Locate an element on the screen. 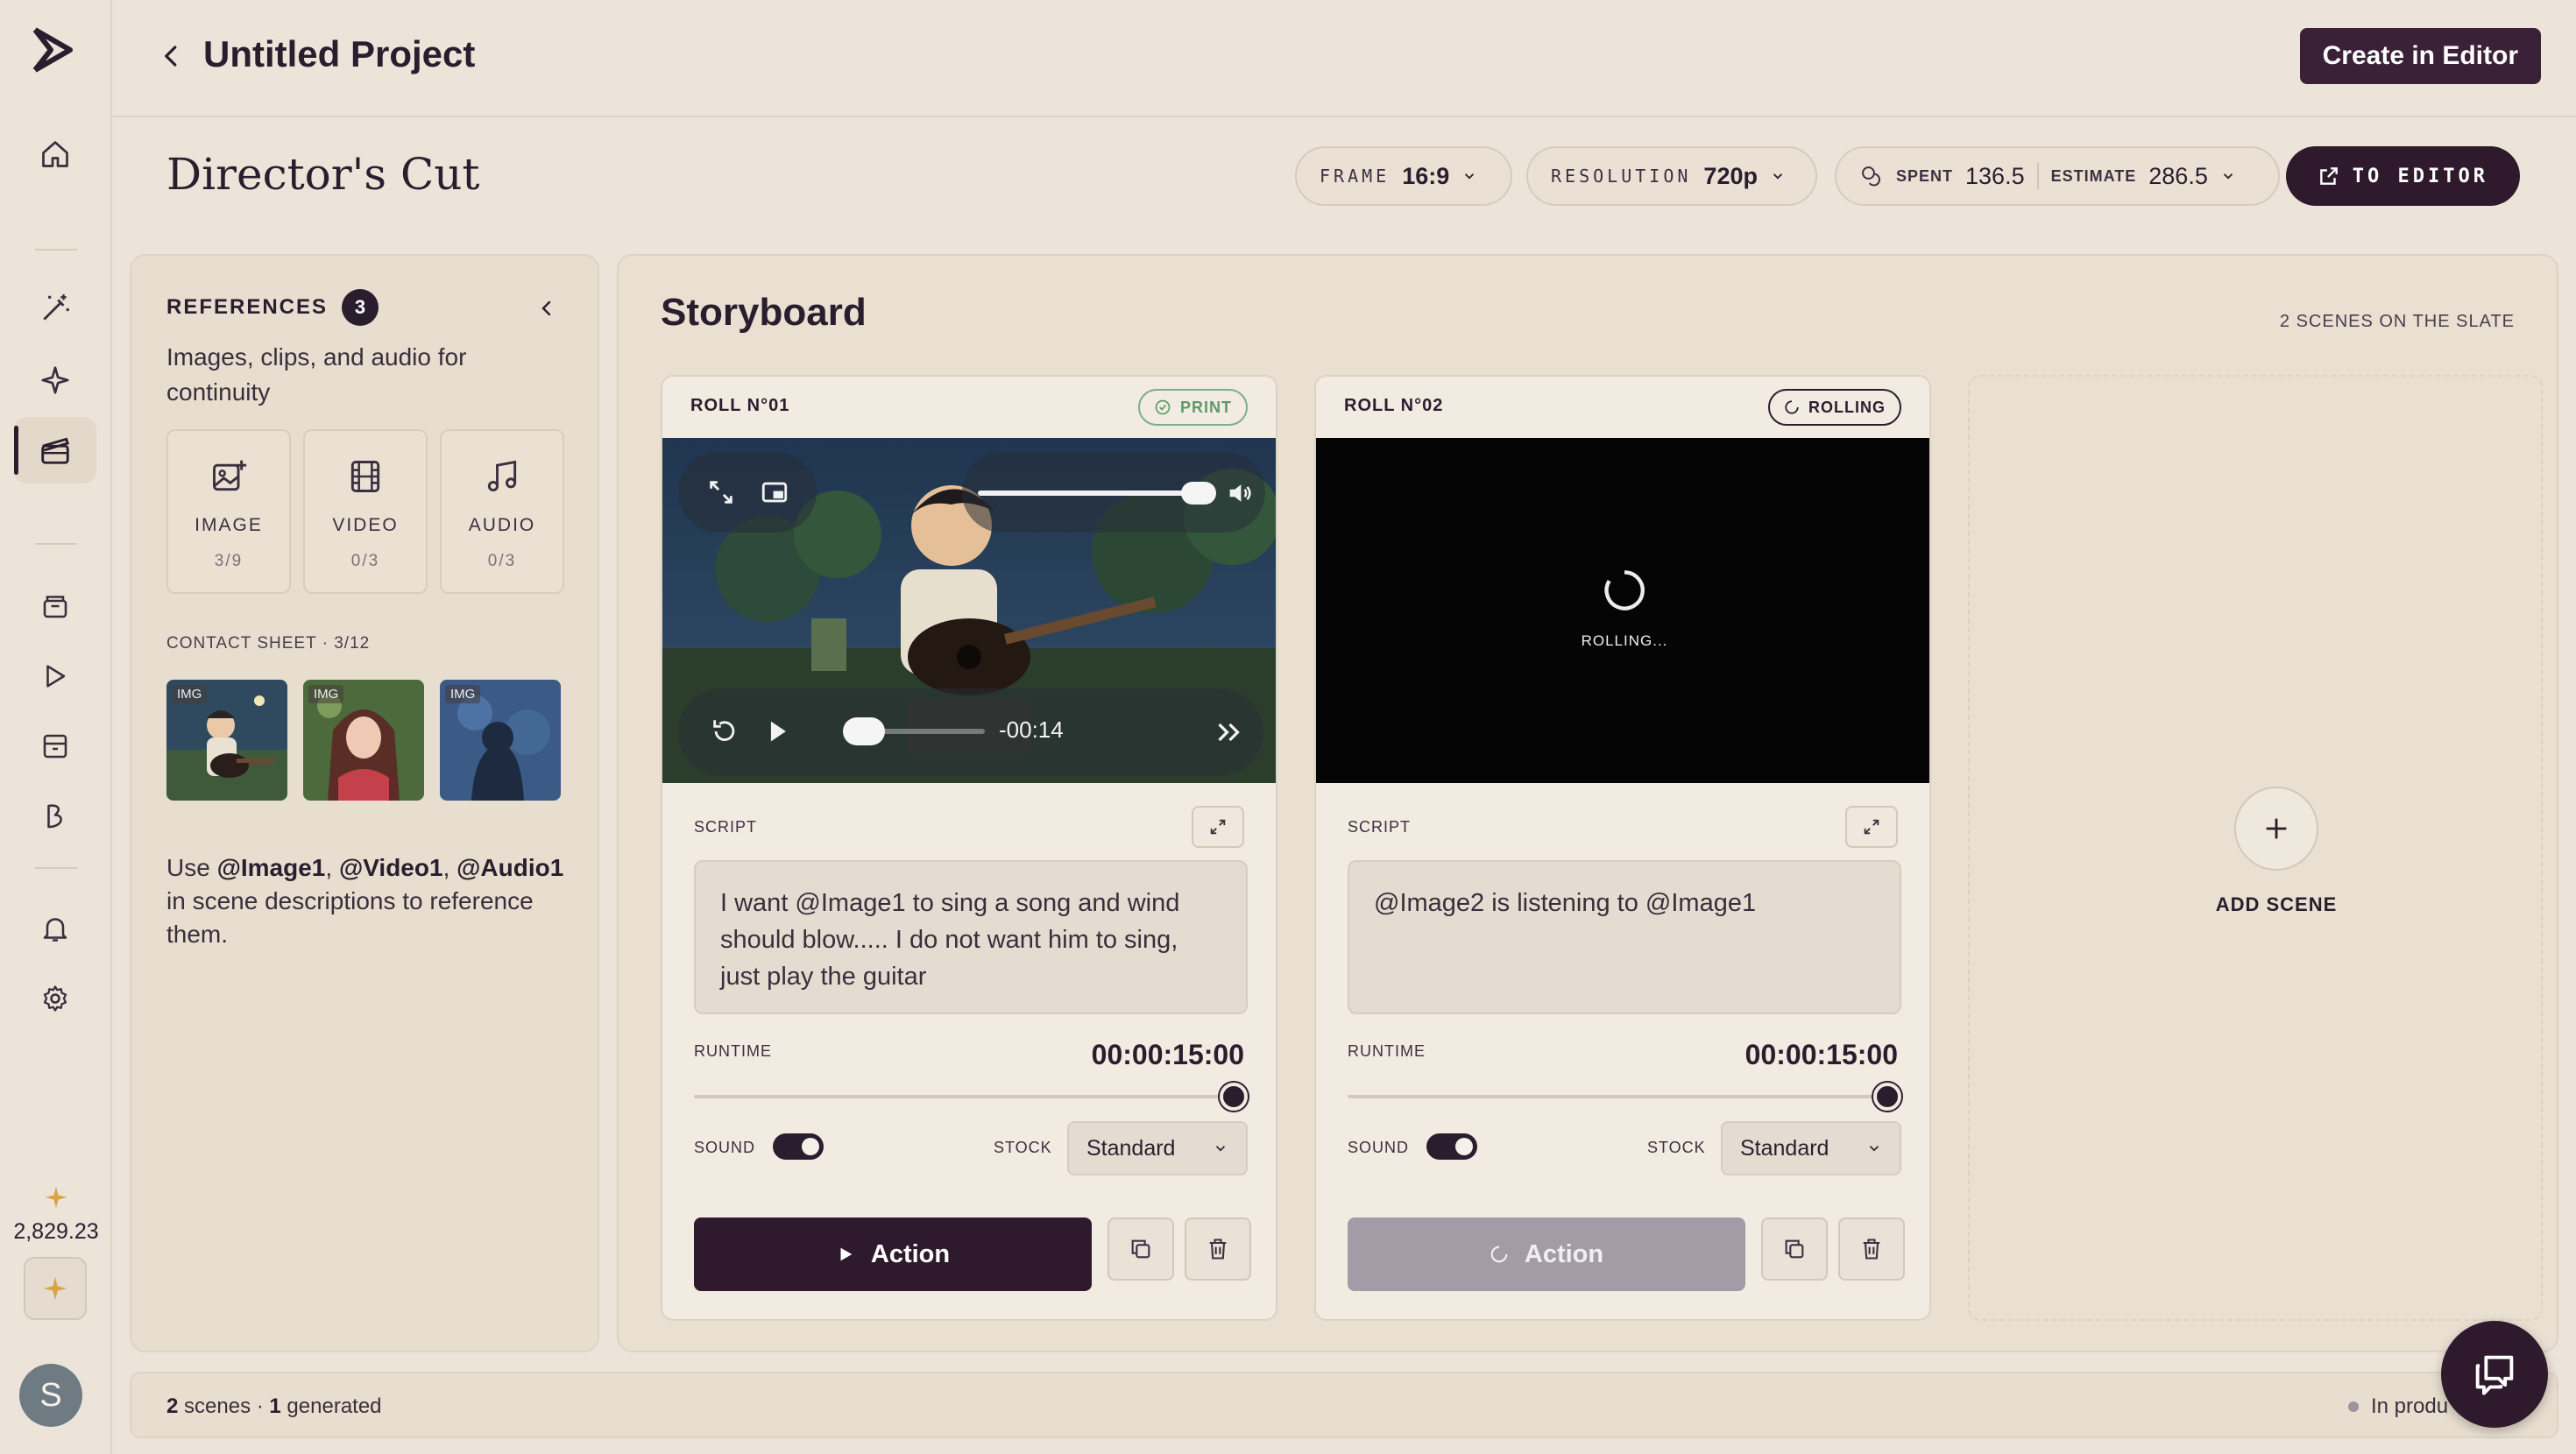  add-scene-button is located at coordinates (2276, 829).